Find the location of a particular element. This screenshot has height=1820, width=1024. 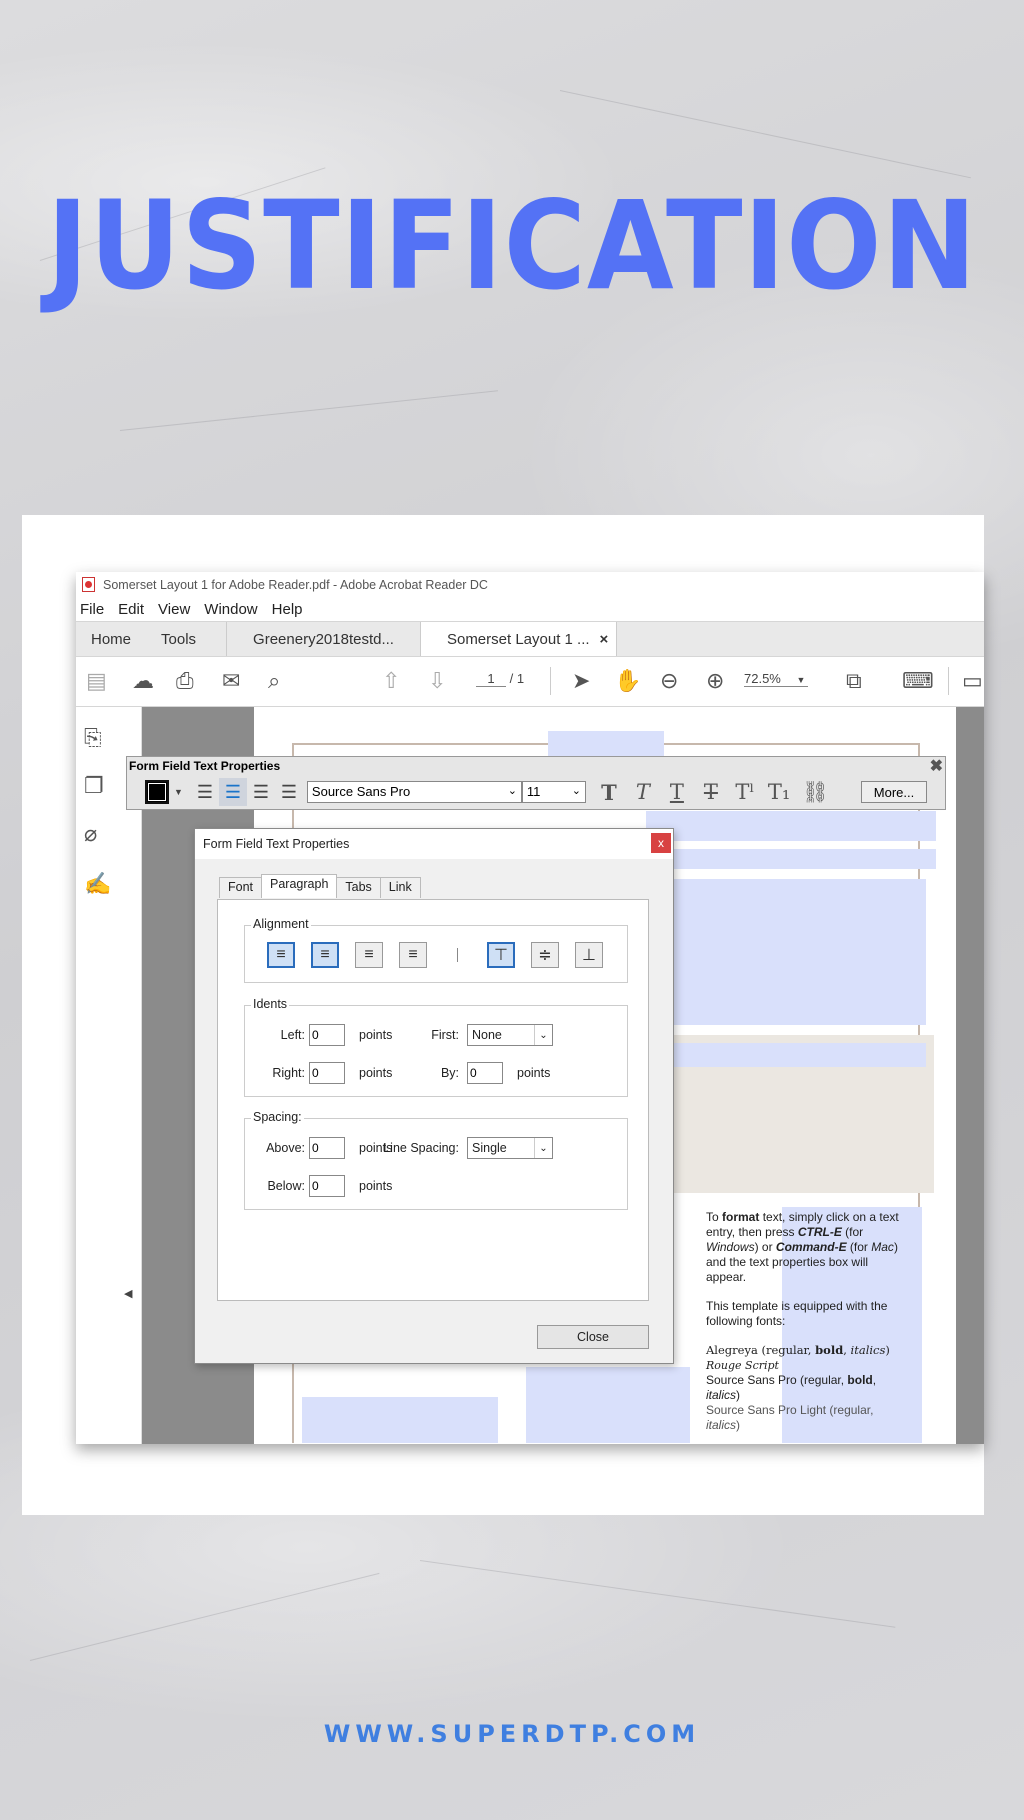

align-center-icon: ☰ is located at coordinates (232, 792).